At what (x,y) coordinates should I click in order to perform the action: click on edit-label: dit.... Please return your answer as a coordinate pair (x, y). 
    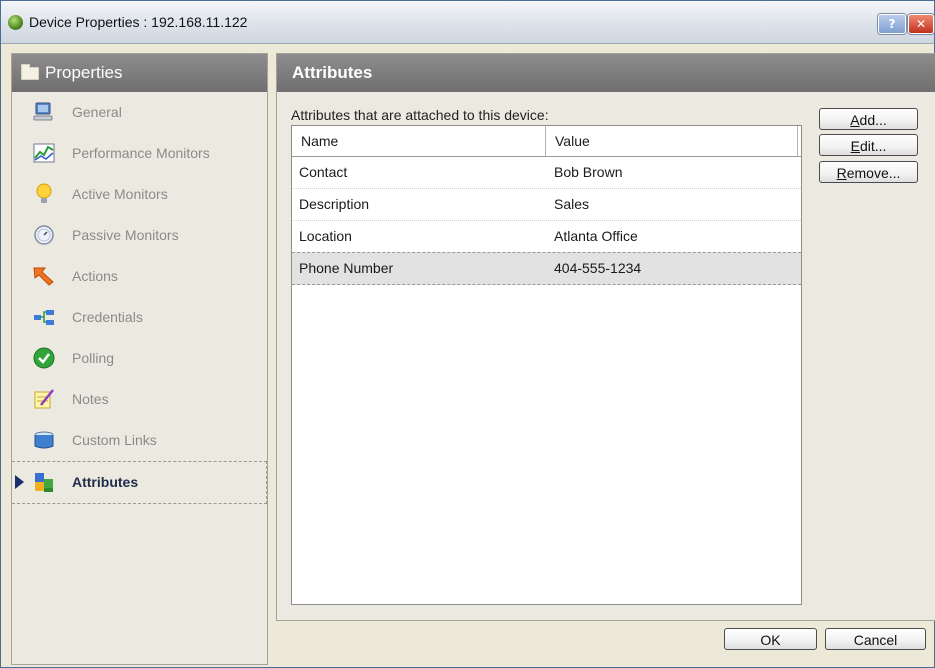
    Looking at the image, I should click on (873, 146).